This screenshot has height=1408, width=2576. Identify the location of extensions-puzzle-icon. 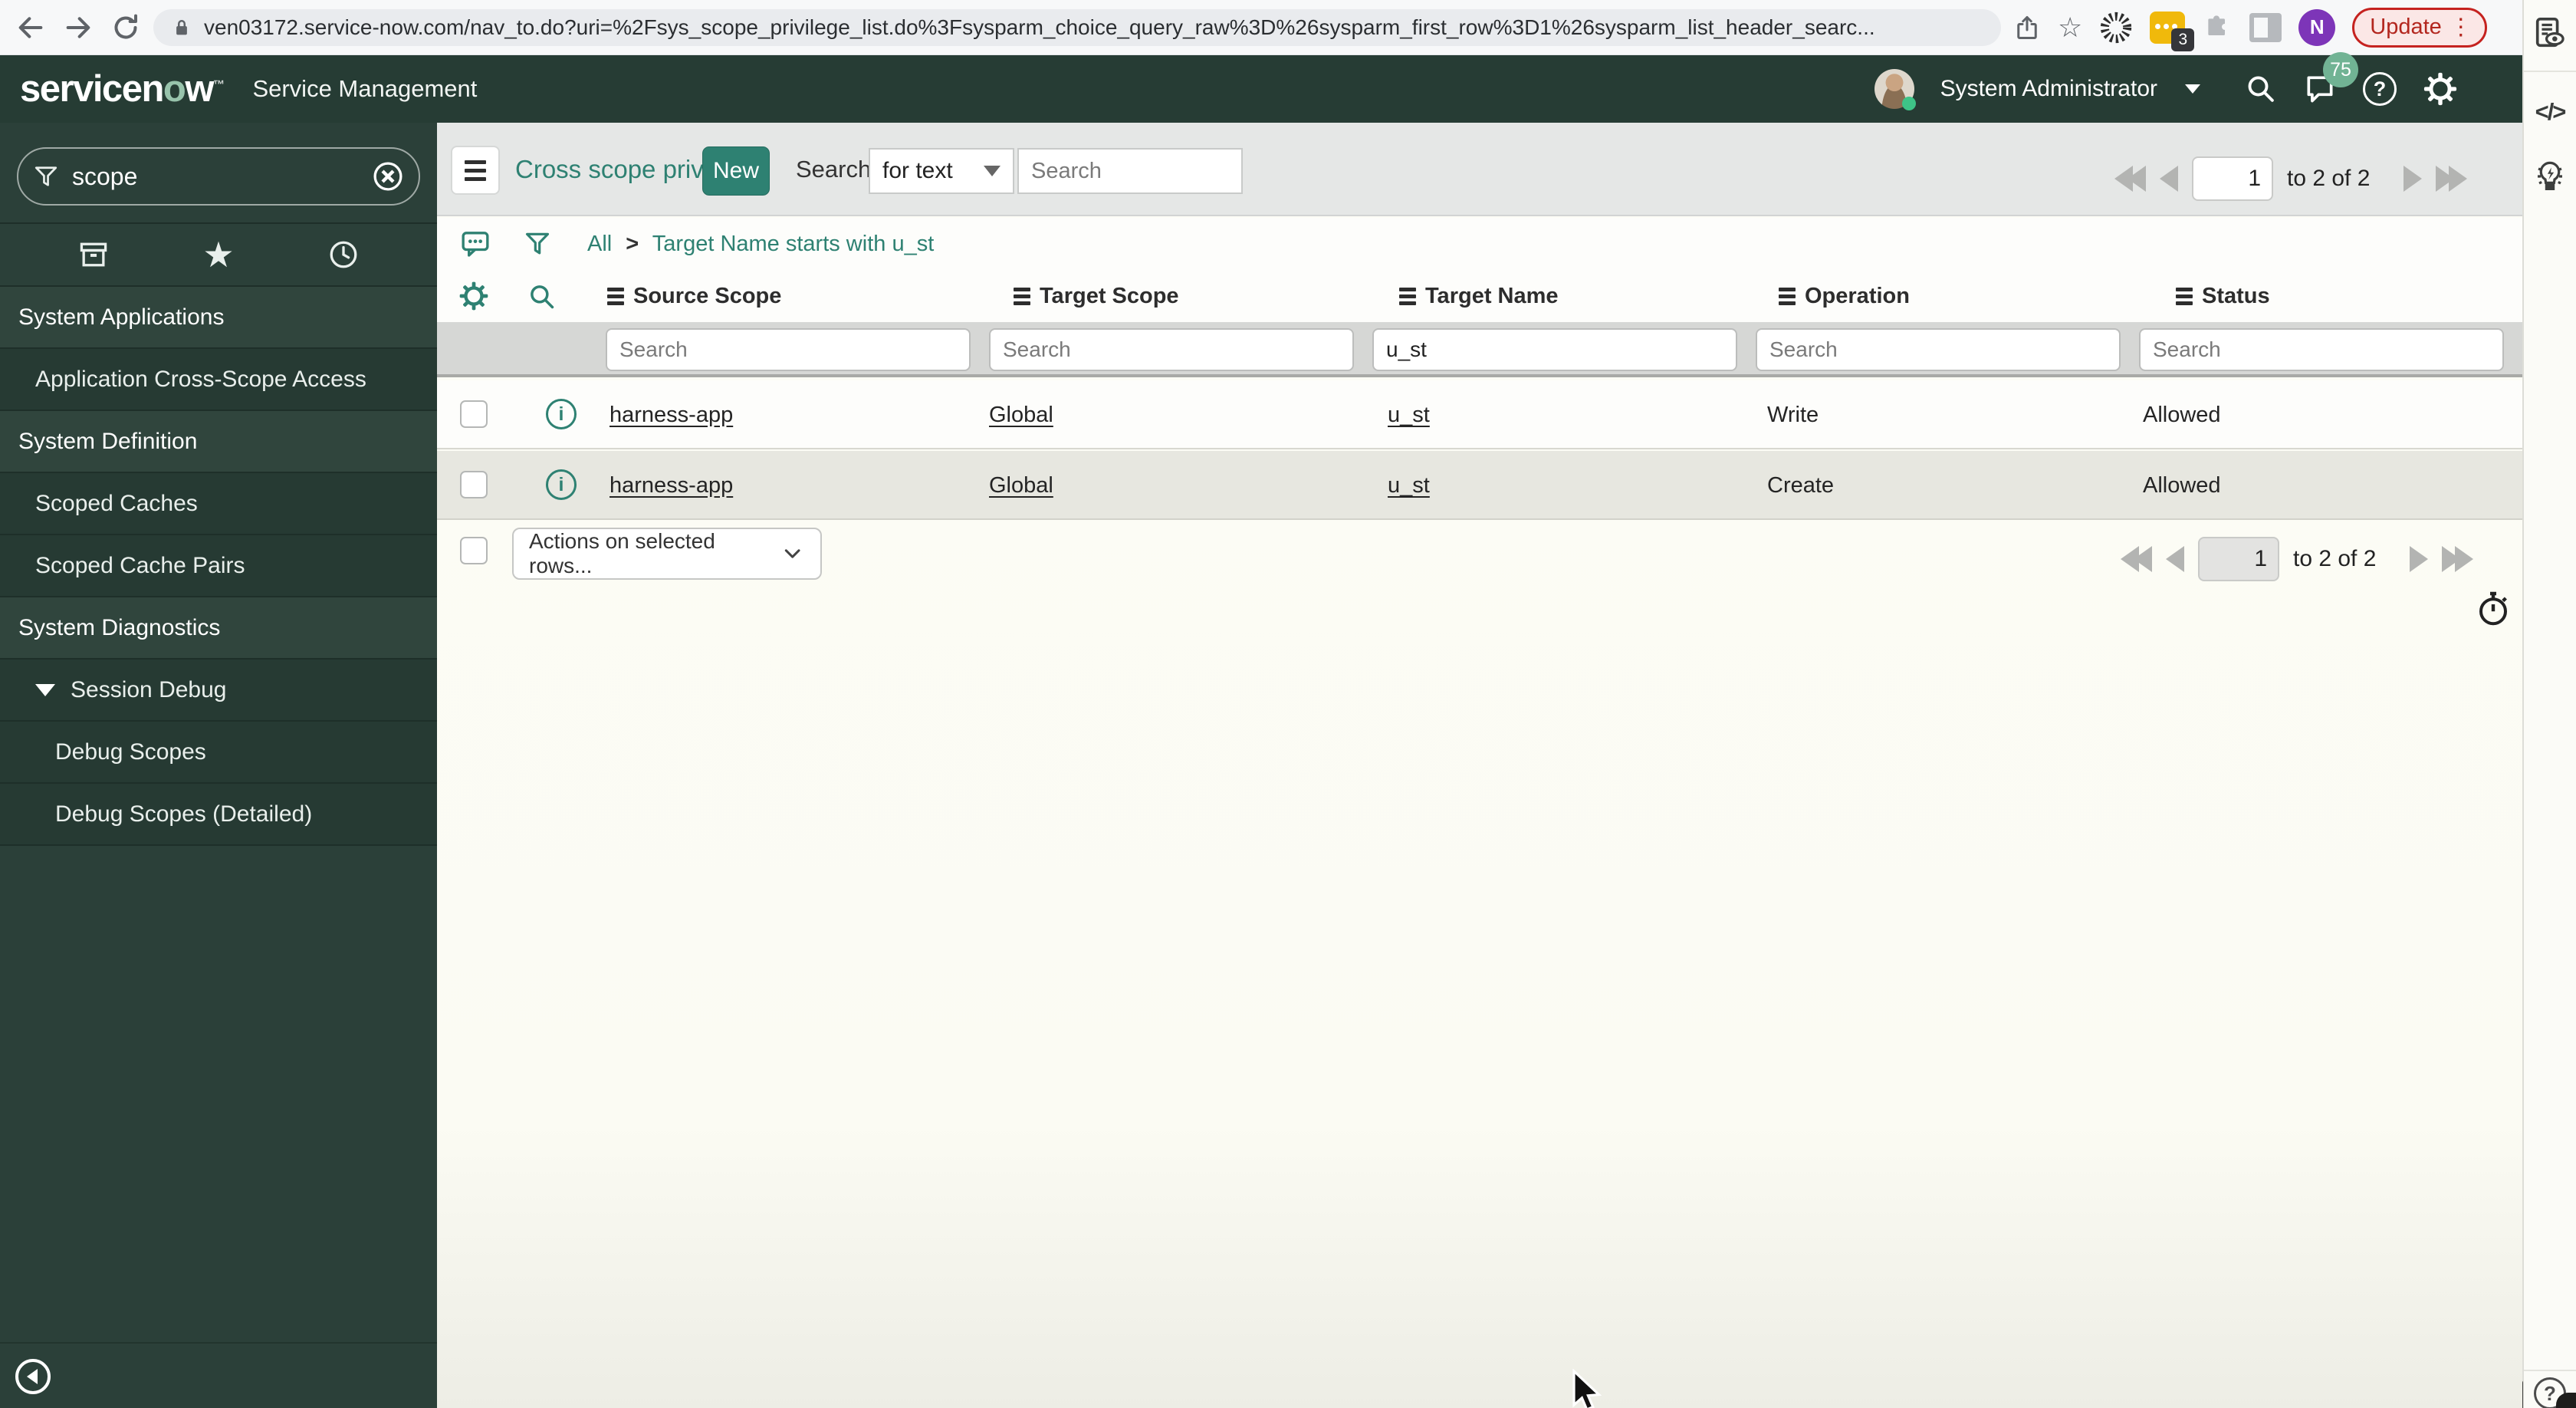
(2217, 27).